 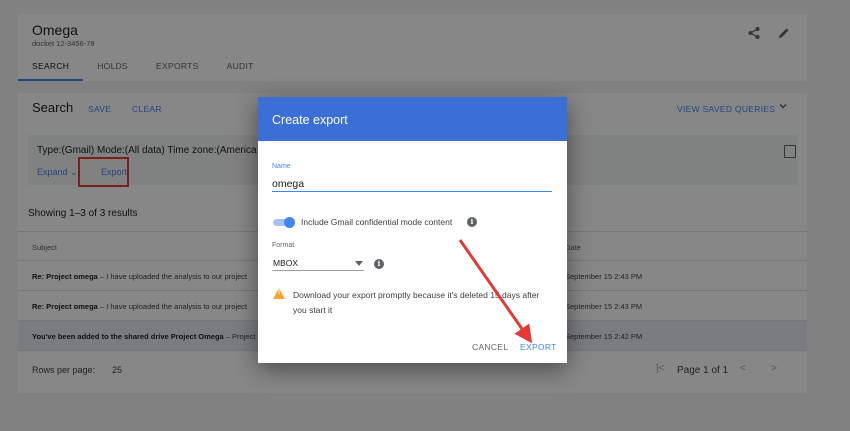 I want to click on annotation-arrow, so click(x=495, y=291).